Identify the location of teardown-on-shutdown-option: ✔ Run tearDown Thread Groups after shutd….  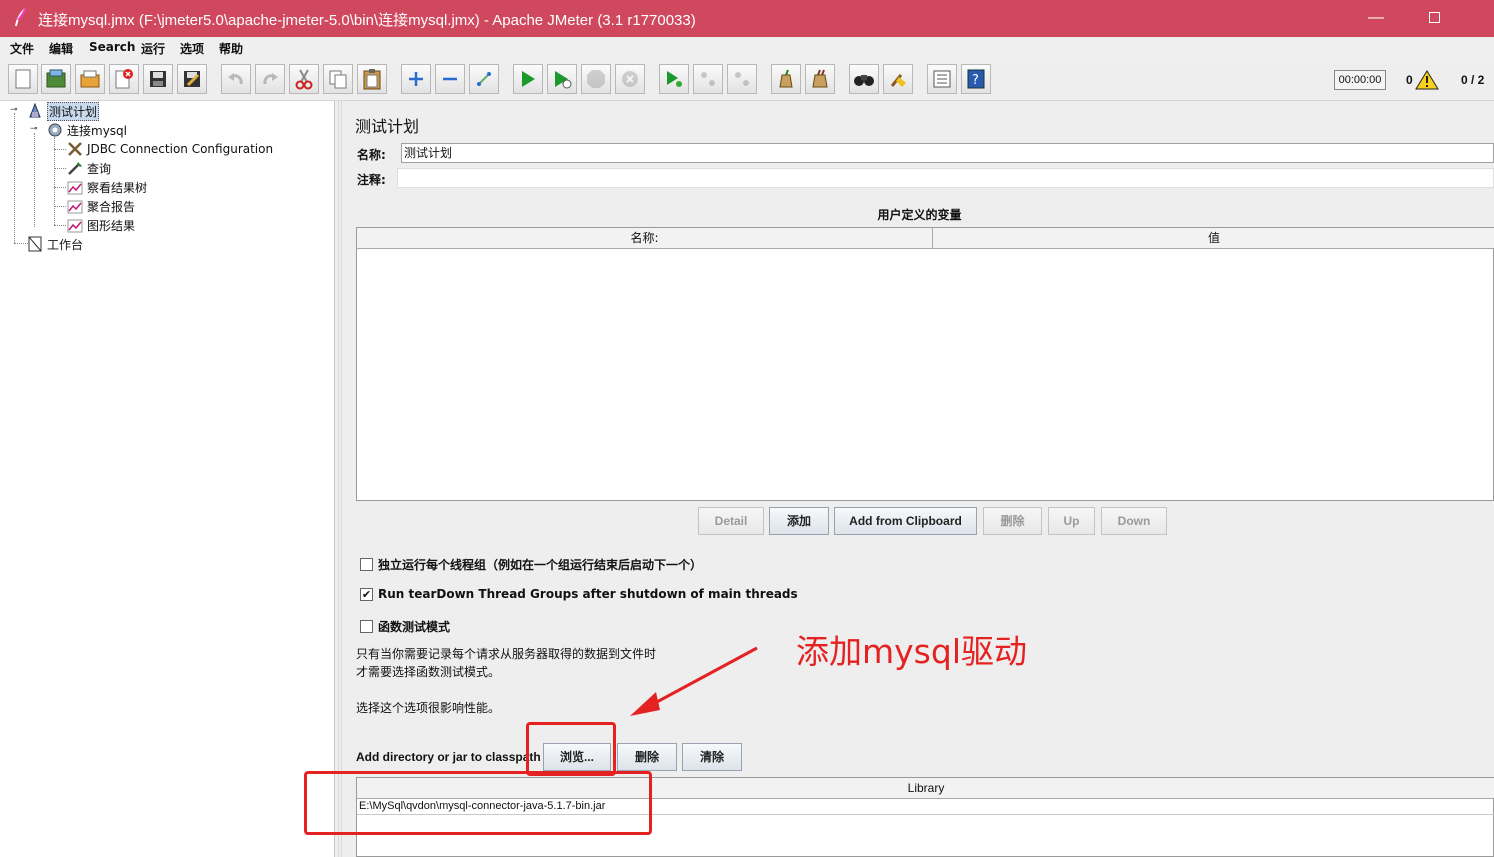
(579, 594).